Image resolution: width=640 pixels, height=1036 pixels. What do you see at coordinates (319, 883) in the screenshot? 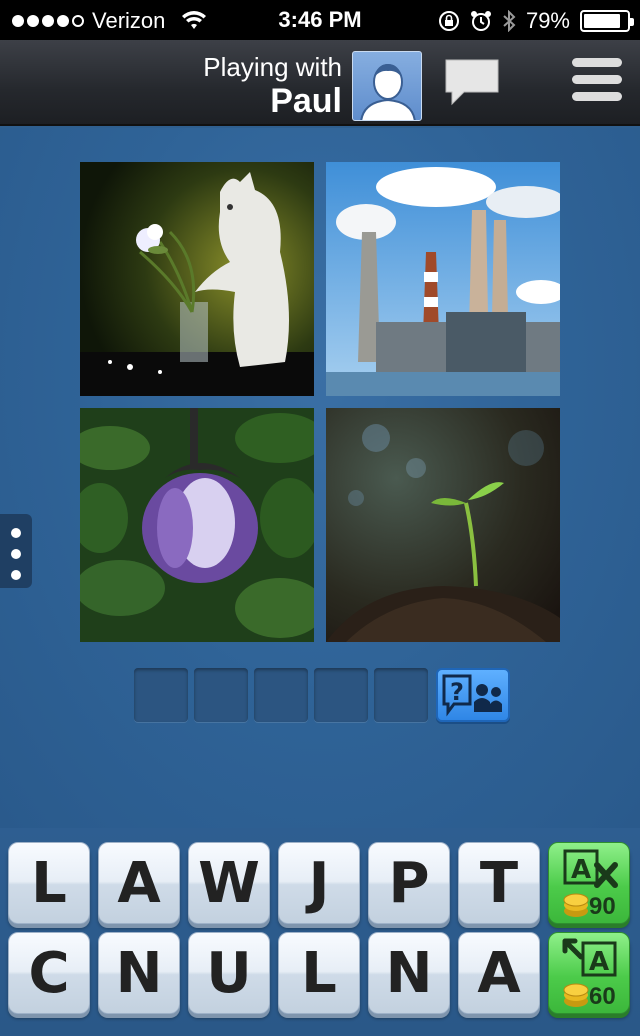
I see `letter-tile: J` at bounding box center [319, 883].